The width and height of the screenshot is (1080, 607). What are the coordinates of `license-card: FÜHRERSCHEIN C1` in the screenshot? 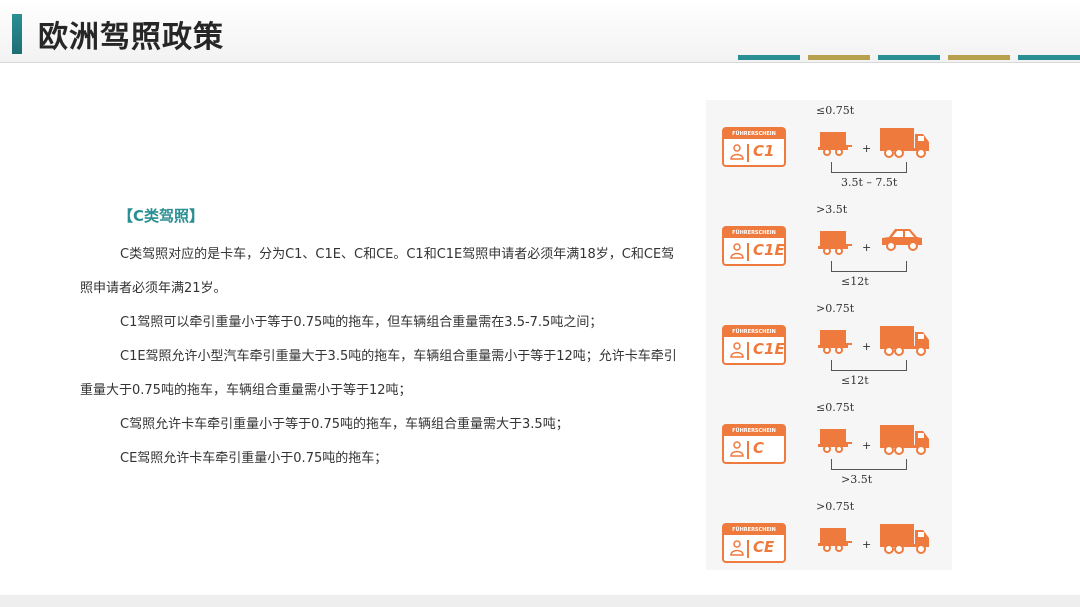 It's located at (754, 147).